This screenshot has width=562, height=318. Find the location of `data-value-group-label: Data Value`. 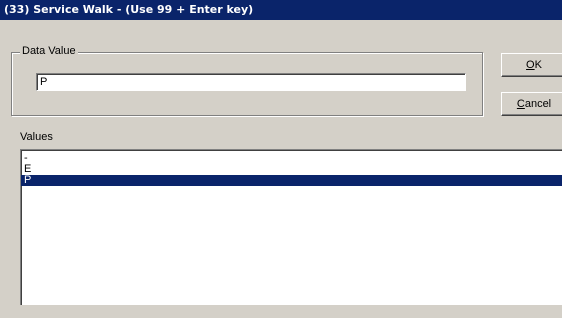

data-value-group-label: Data Value is located at coordinates (49, 51).